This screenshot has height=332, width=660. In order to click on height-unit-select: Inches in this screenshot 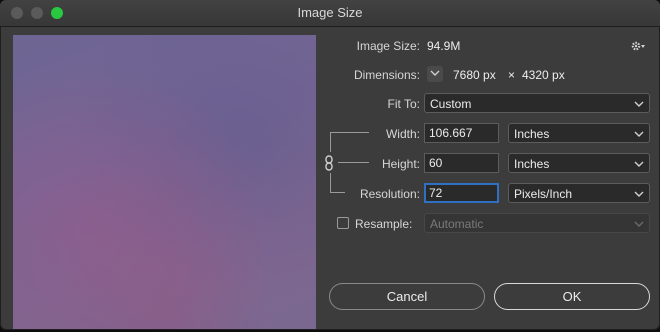, I will do `click(579, 163)`.